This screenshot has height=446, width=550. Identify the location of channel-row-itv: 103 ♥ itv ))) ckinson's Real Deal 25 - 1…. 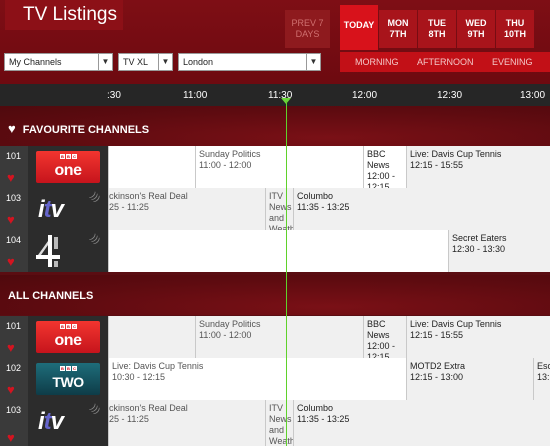
(275, 209).